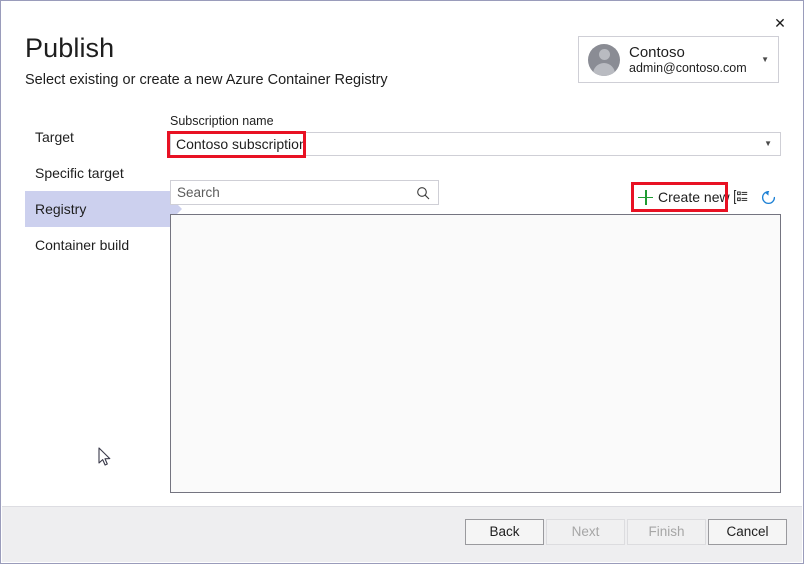 The image size is (804, 564). I want to click on account-name: Contoso, so click(657, 52).